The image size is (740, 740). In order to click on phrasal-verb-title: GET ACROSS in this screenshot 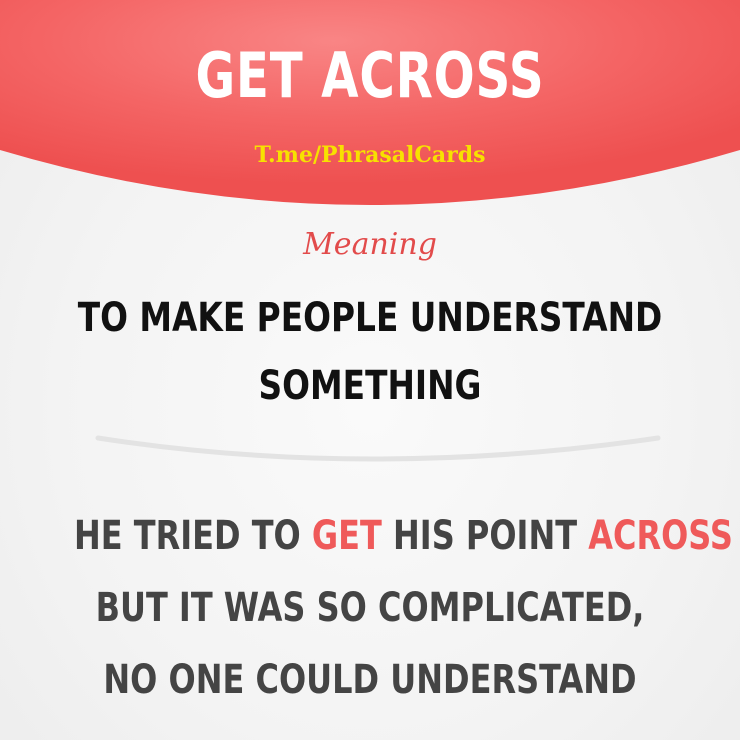, I will do `click(370, 75)`.